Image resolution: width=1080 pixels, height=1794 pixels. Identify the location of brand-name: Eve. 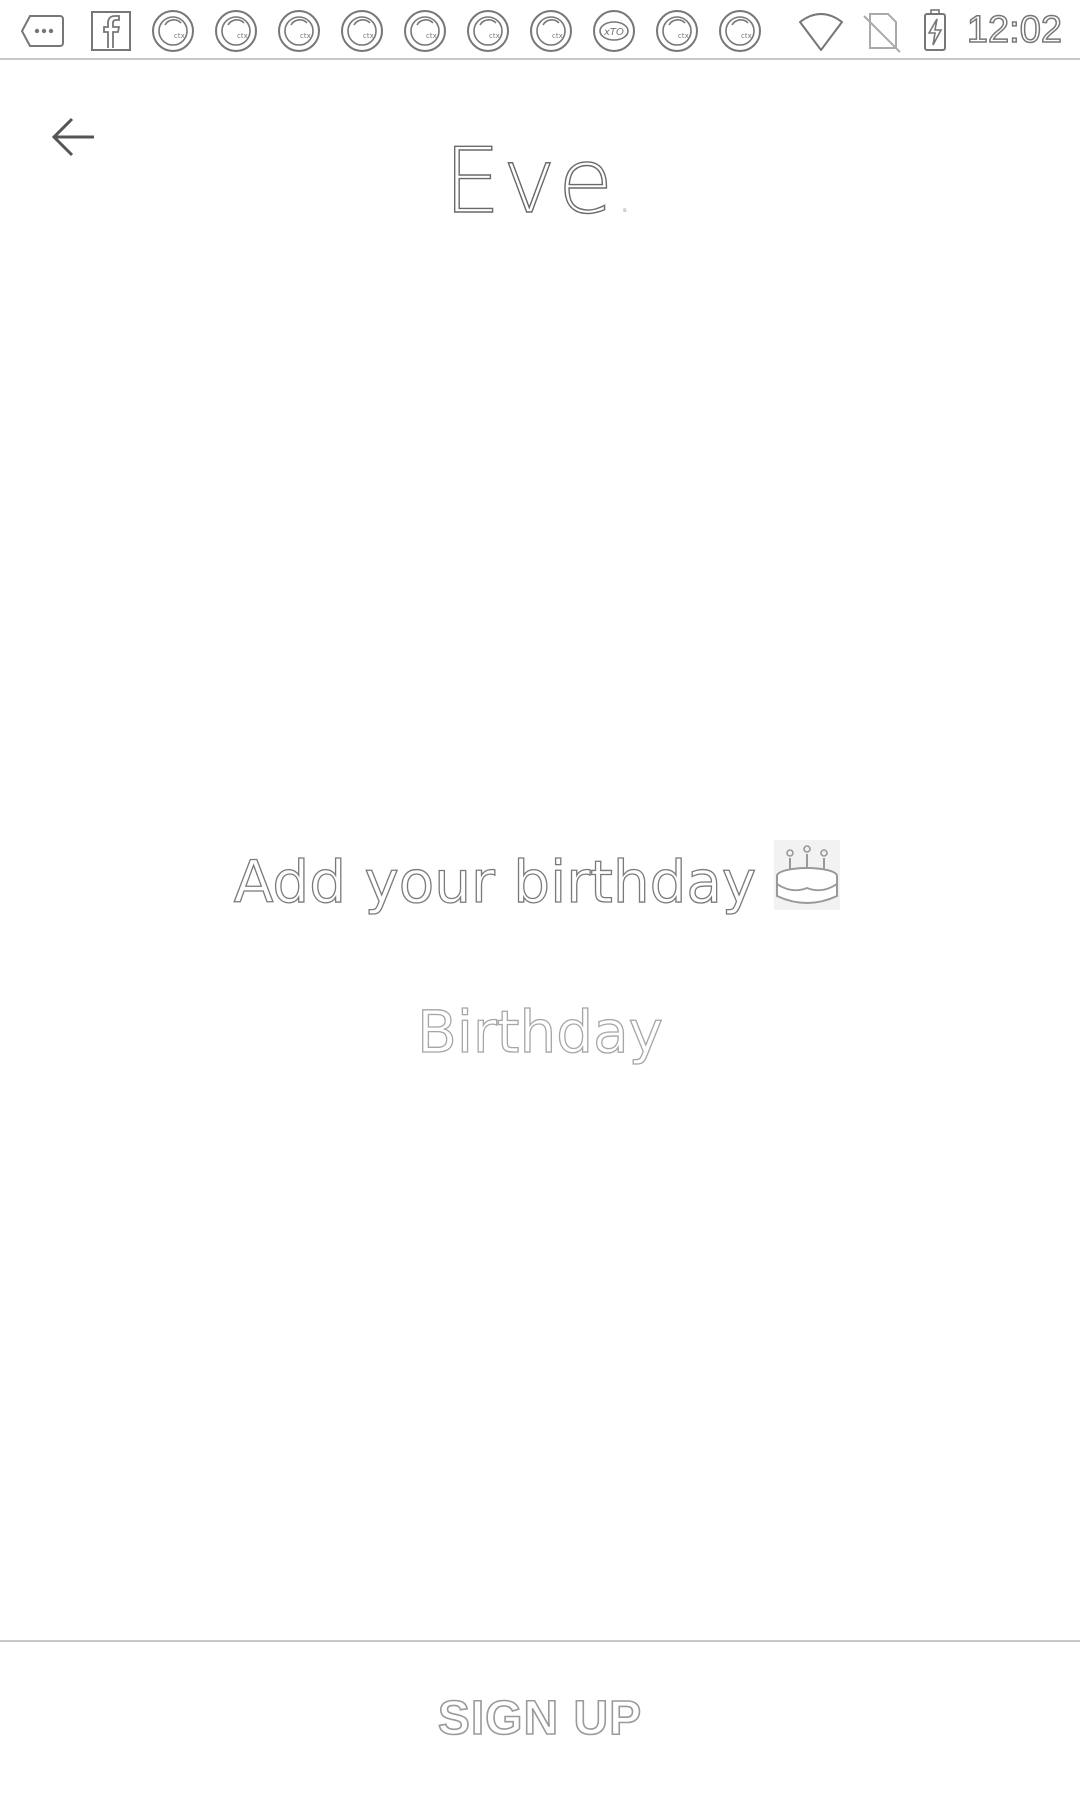
(529, 181).